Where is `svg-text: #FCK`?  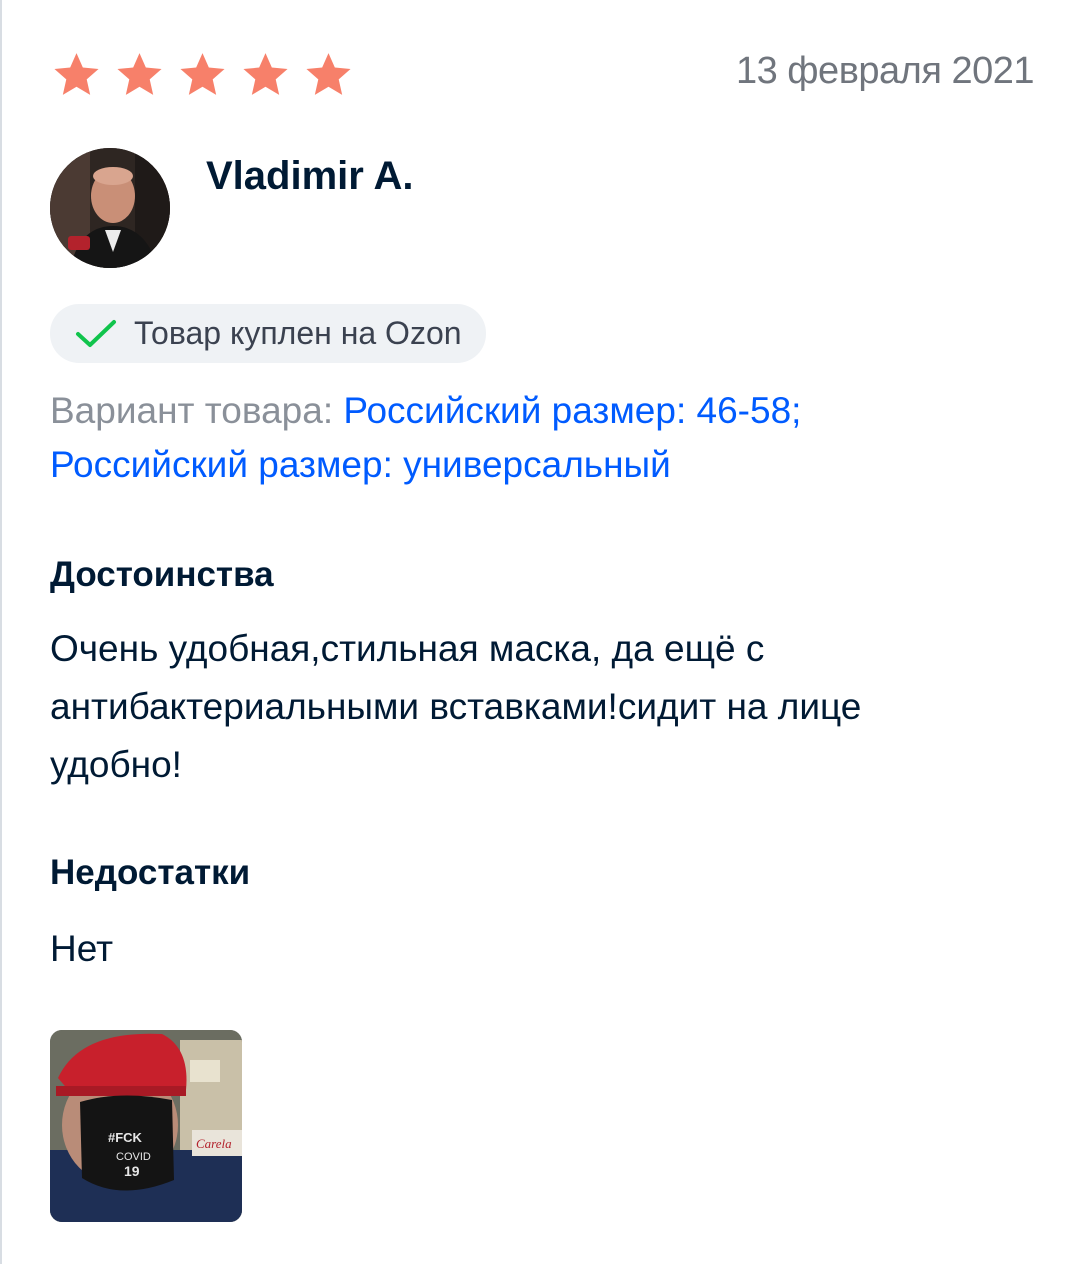
svg-text: #FCK is located at coordinates (125, 1137).